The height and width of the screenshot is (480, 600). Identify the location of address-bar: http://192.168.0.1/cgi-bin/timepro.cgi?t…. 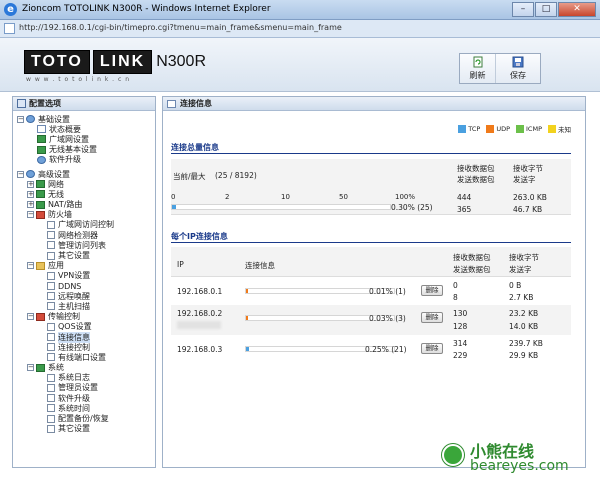
(300, 29).